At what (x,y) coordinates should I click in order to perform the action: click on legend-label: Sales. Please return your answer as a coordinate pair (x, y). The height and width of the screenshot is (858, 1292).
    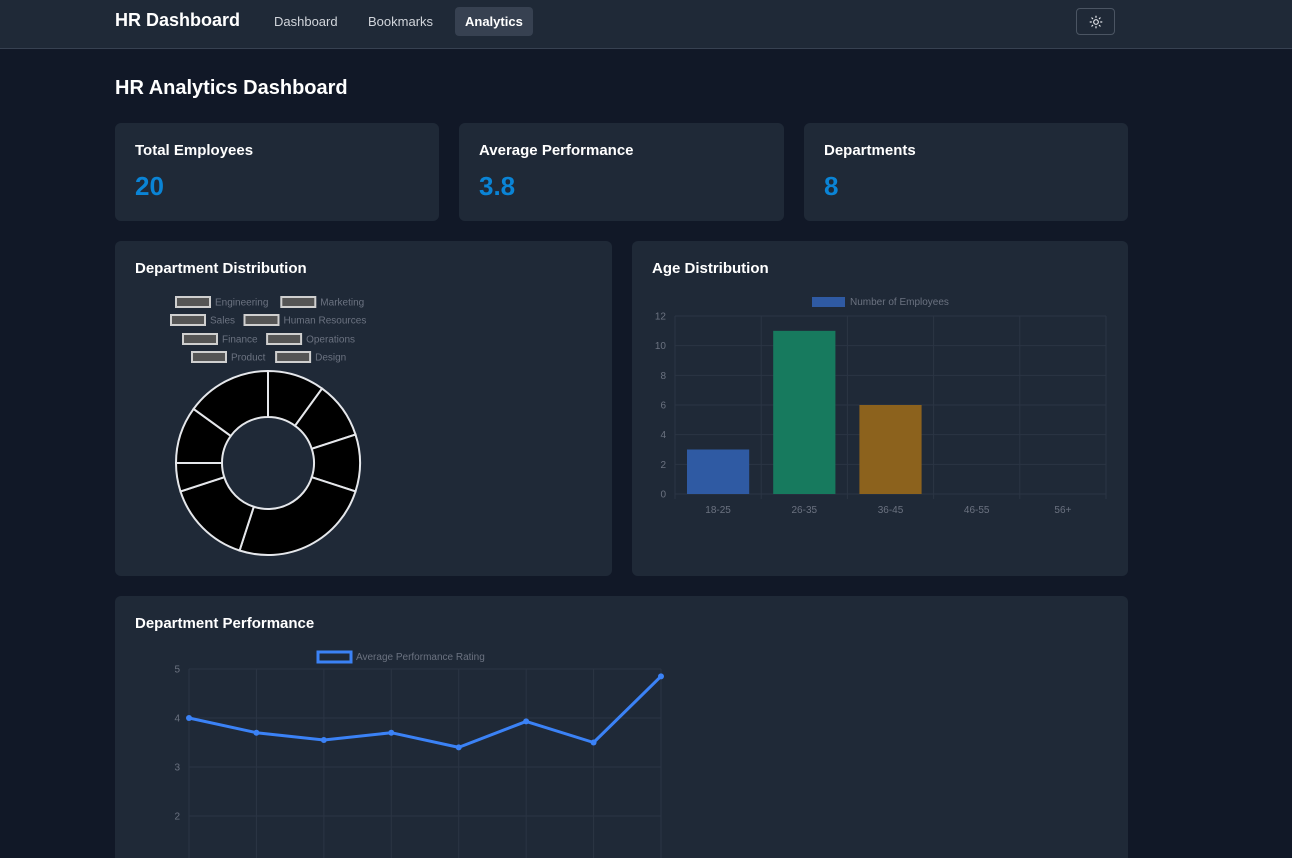
    Looking at the image, I should click on (222, 321).